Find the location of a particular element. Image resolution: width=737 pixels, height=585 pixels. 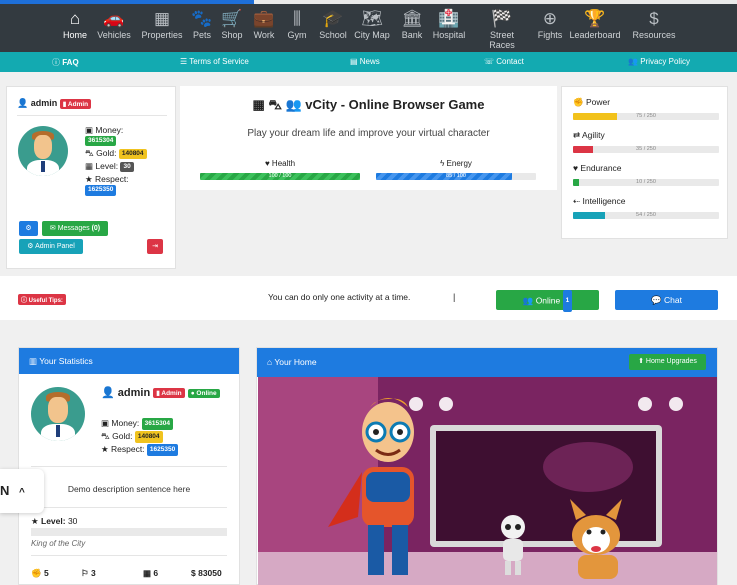

nav-item-label: Vehicles is located at coordinates (114, 35).